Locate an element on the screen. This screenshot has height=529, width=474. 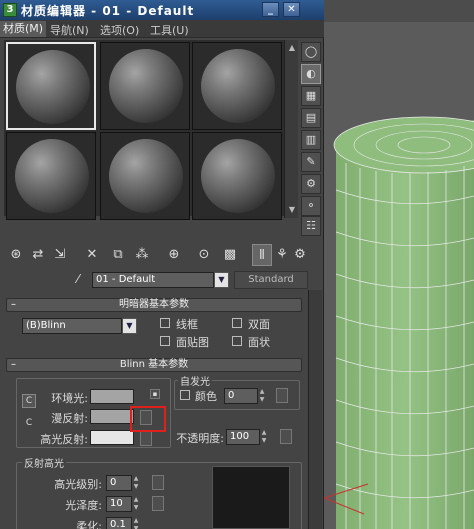
show-map-in-viewport-icon: ▩ is located at coordinates (230, 255).